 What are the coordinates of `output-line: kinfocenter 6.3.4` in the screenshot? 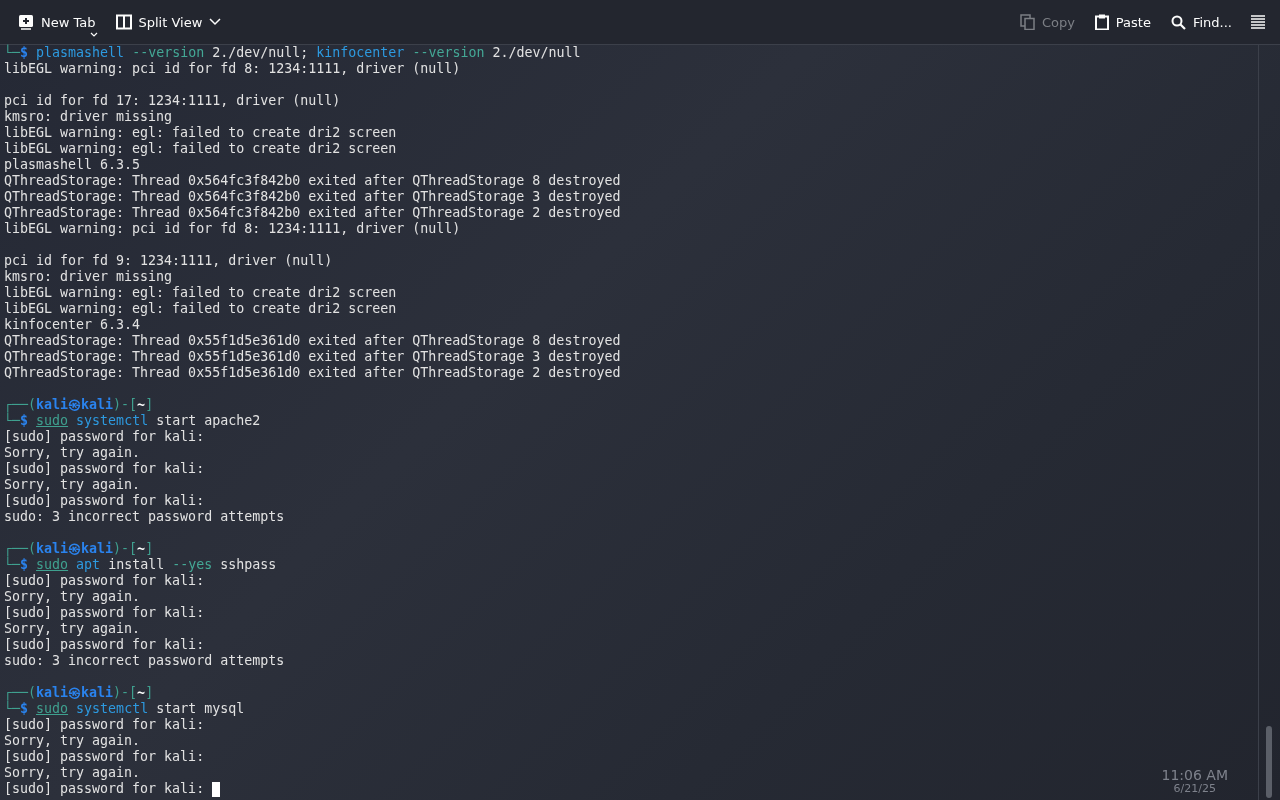 It's located at (72, 325).